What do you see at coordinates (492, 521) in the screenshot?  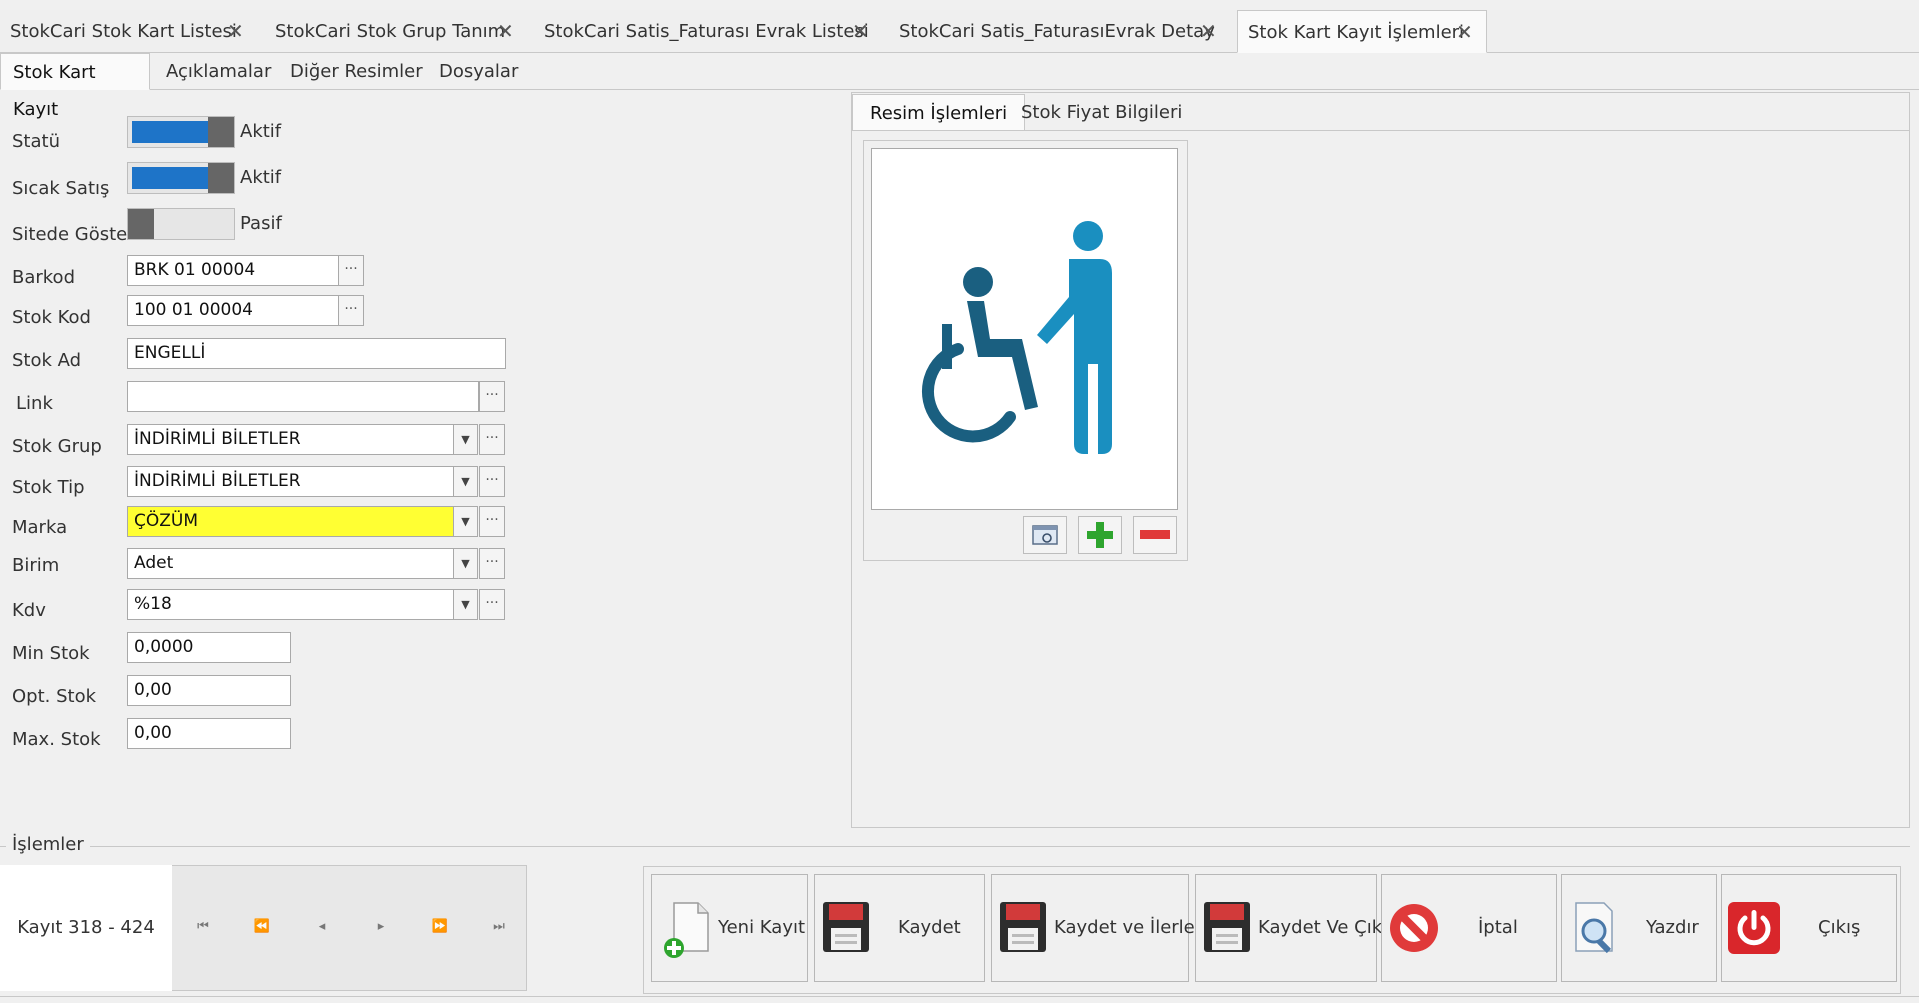 I see `marka-ellipsis-button: ···` at bounding box center [492, 521].